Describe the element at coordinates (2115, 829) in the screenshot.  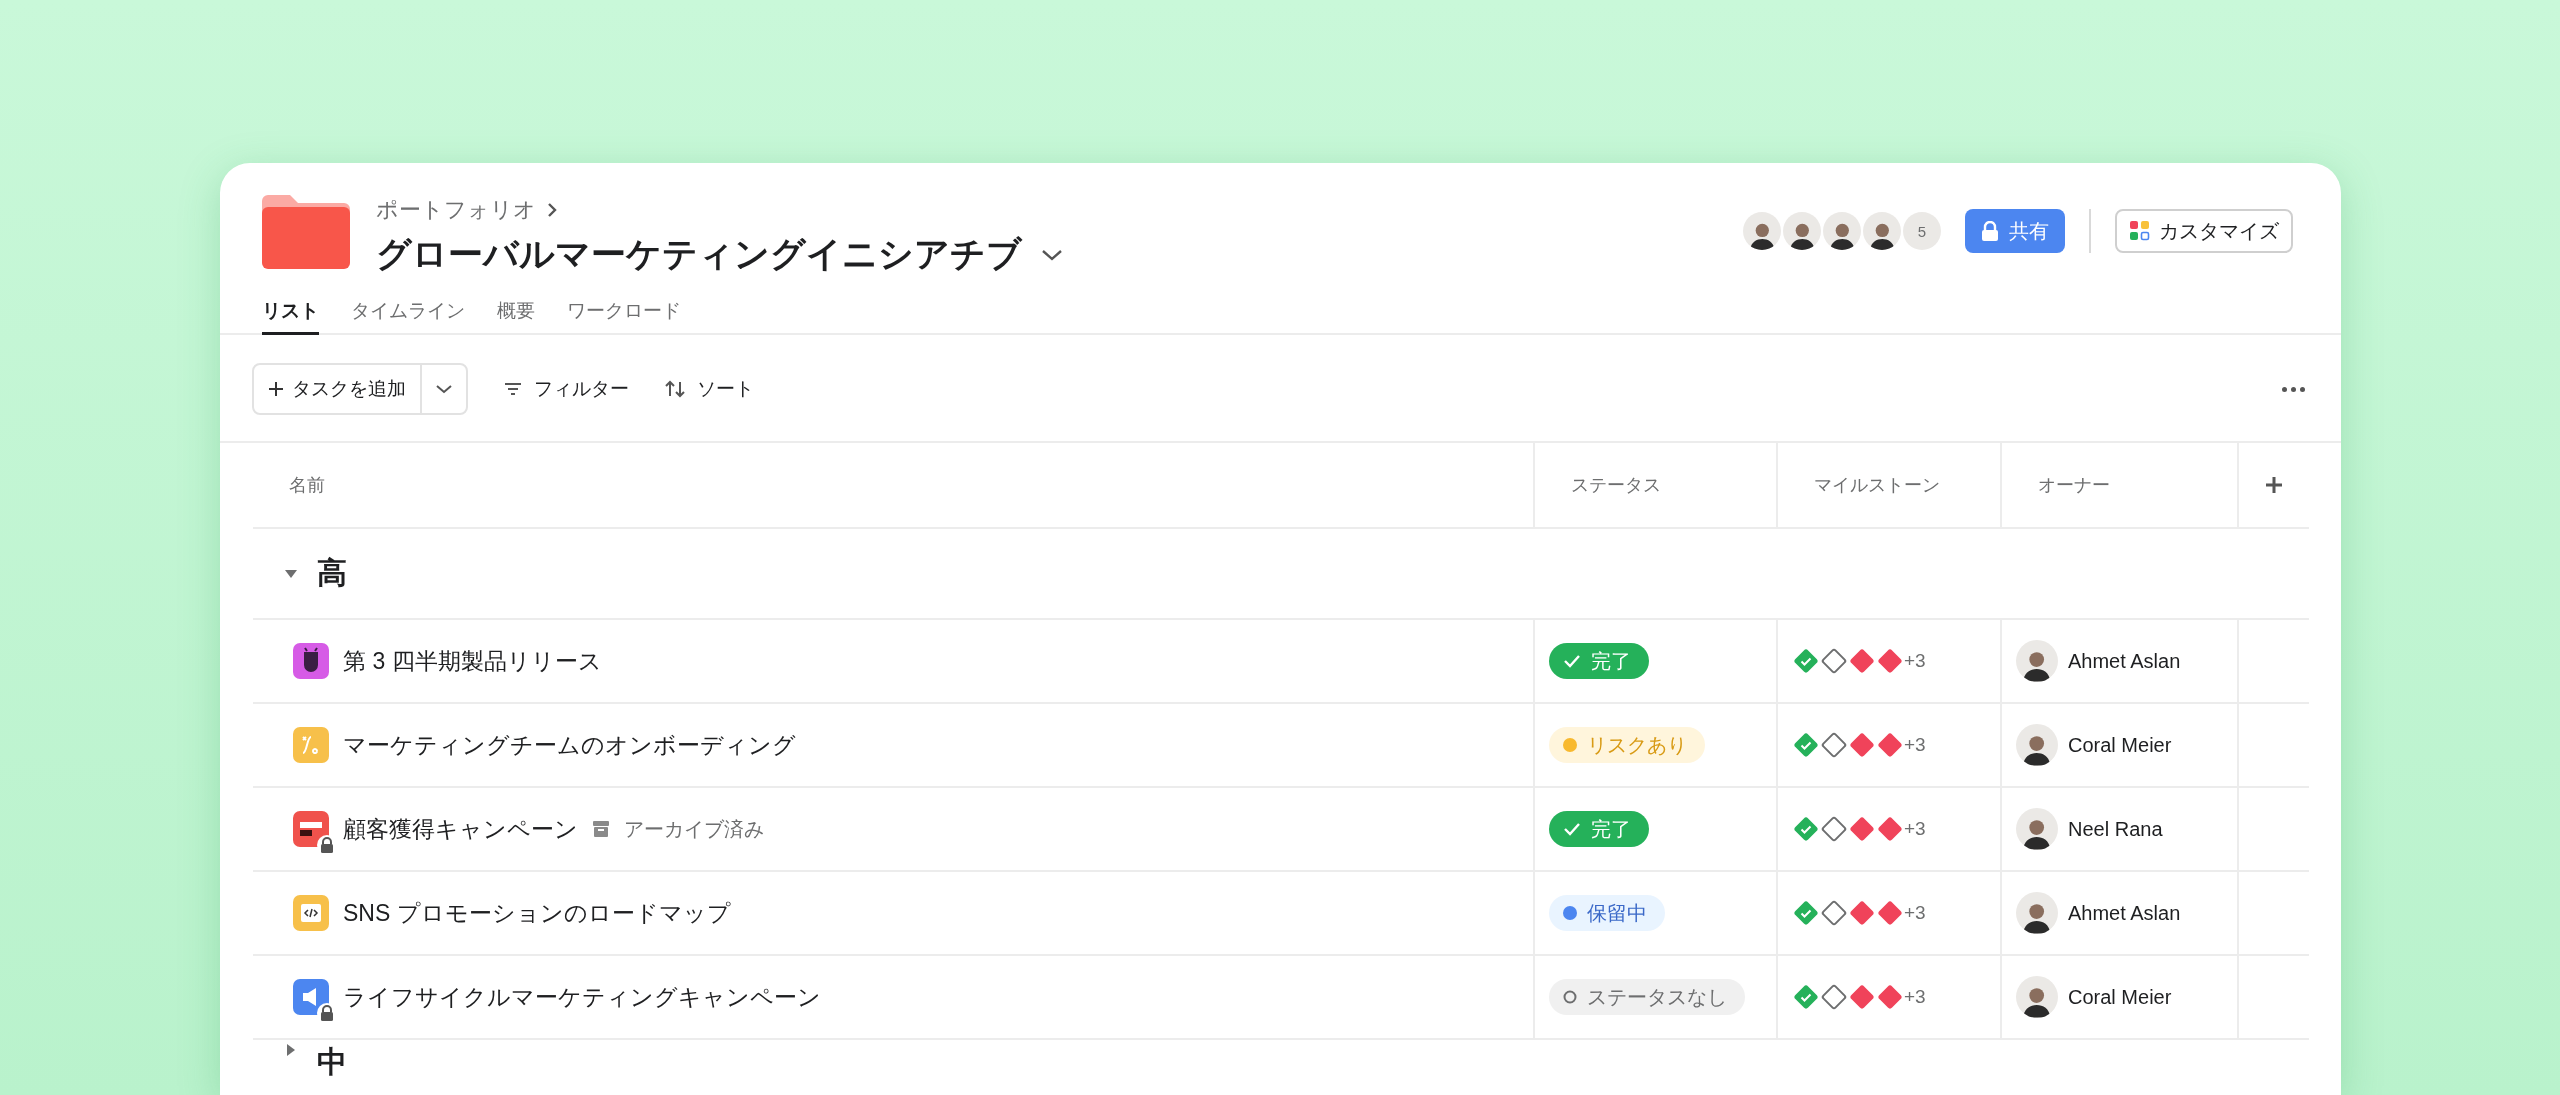
I see `owner-name: Neel Rana` at that location.